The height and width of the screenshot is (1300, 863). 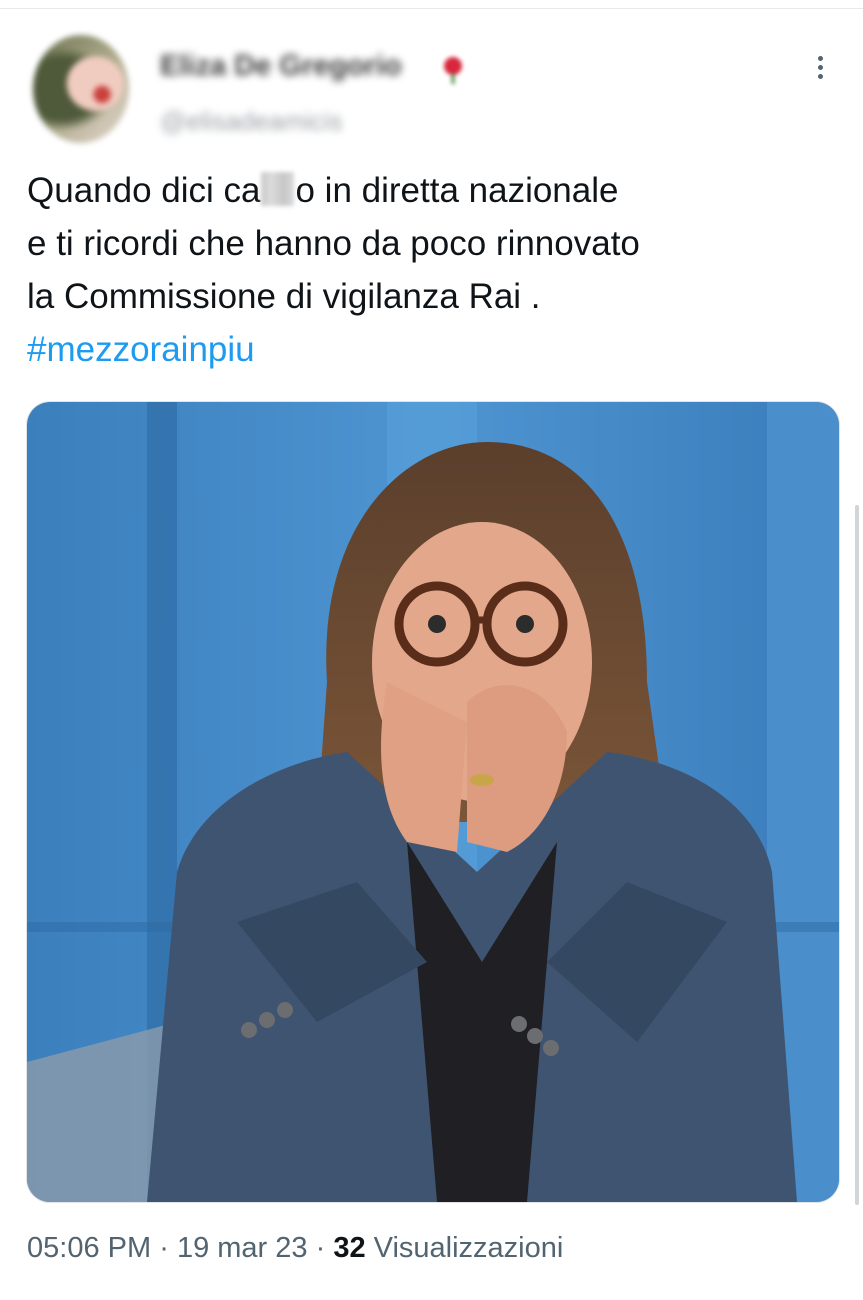 What do you see at coordinates (820, 69) in the screenshot?
I see `more-vertical-icon` at bounding box center [820, 69].